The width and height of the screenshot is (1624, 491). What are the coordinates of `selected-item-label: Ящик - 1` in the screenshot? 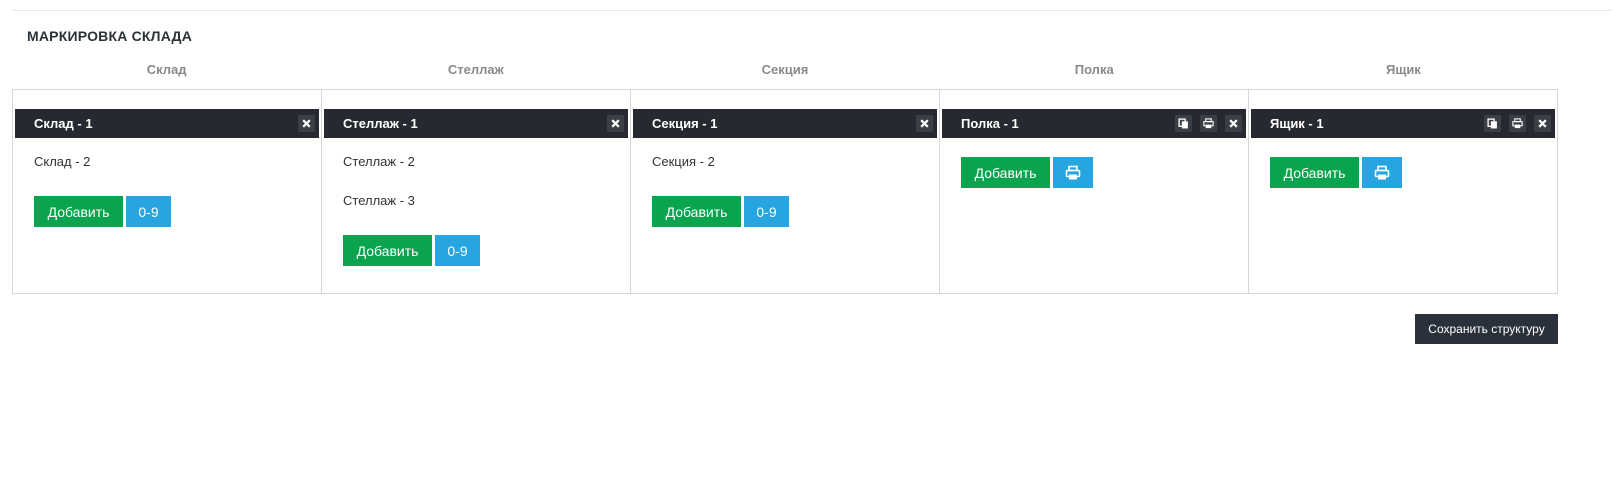 It's located at (1297, 123).